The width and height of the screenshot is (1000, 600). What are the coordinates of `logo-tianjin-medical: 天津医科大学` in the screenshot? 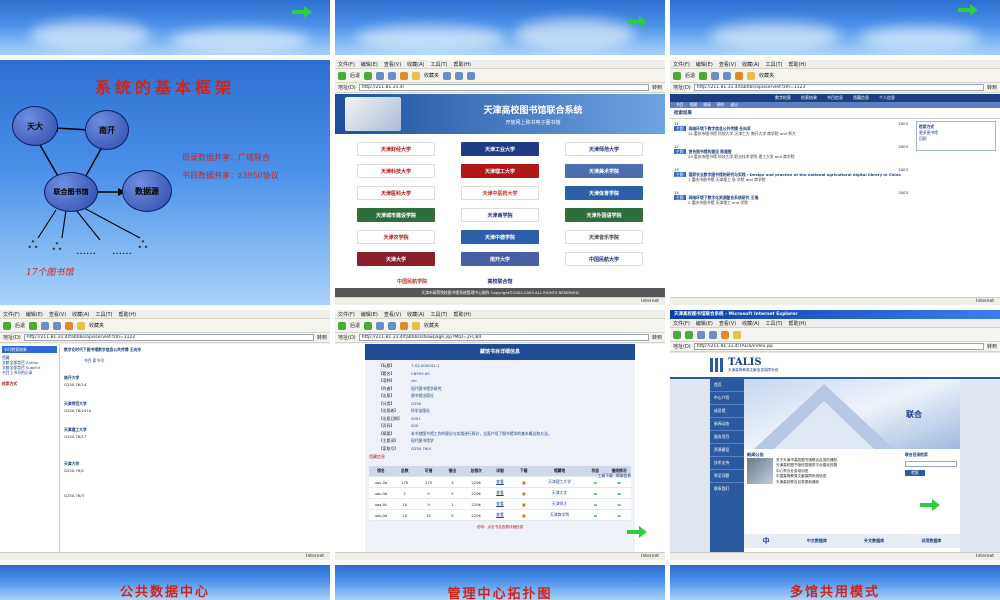 It's located at (396, 193).